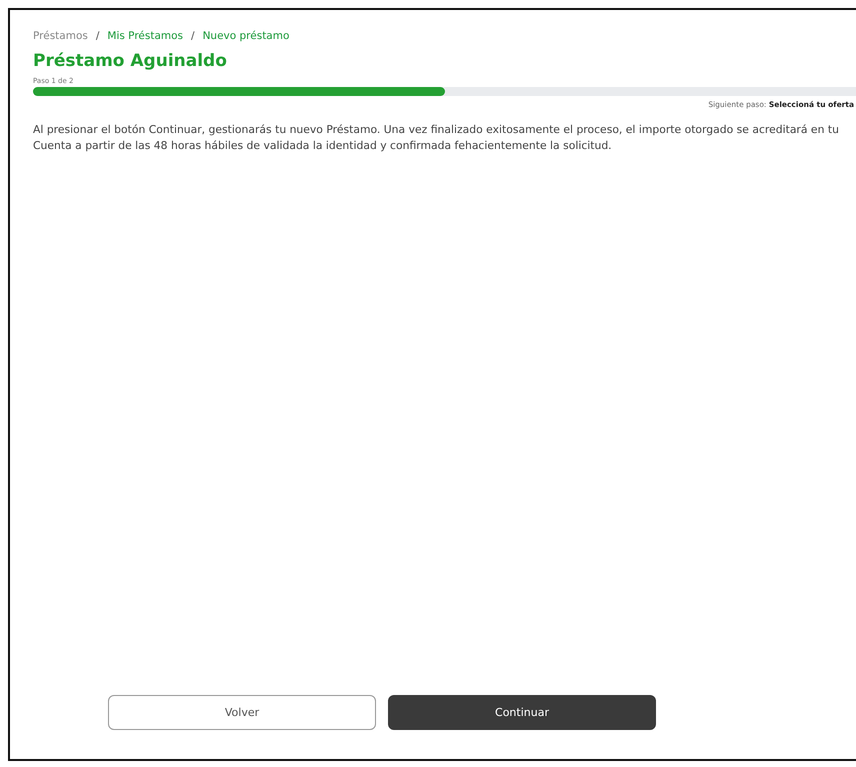  I want to click on continue-button: Continuar, so click(522, 712).